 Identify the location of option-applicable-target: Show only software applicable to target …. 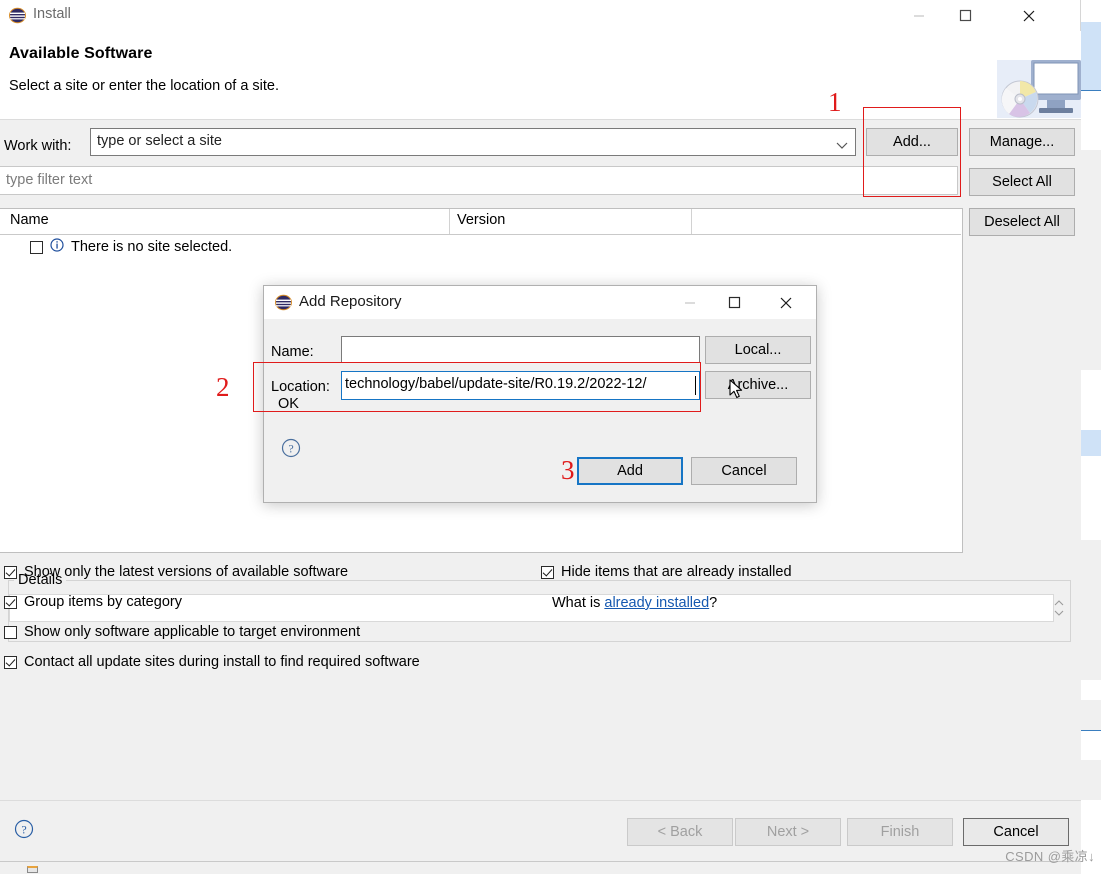
(182, 632).